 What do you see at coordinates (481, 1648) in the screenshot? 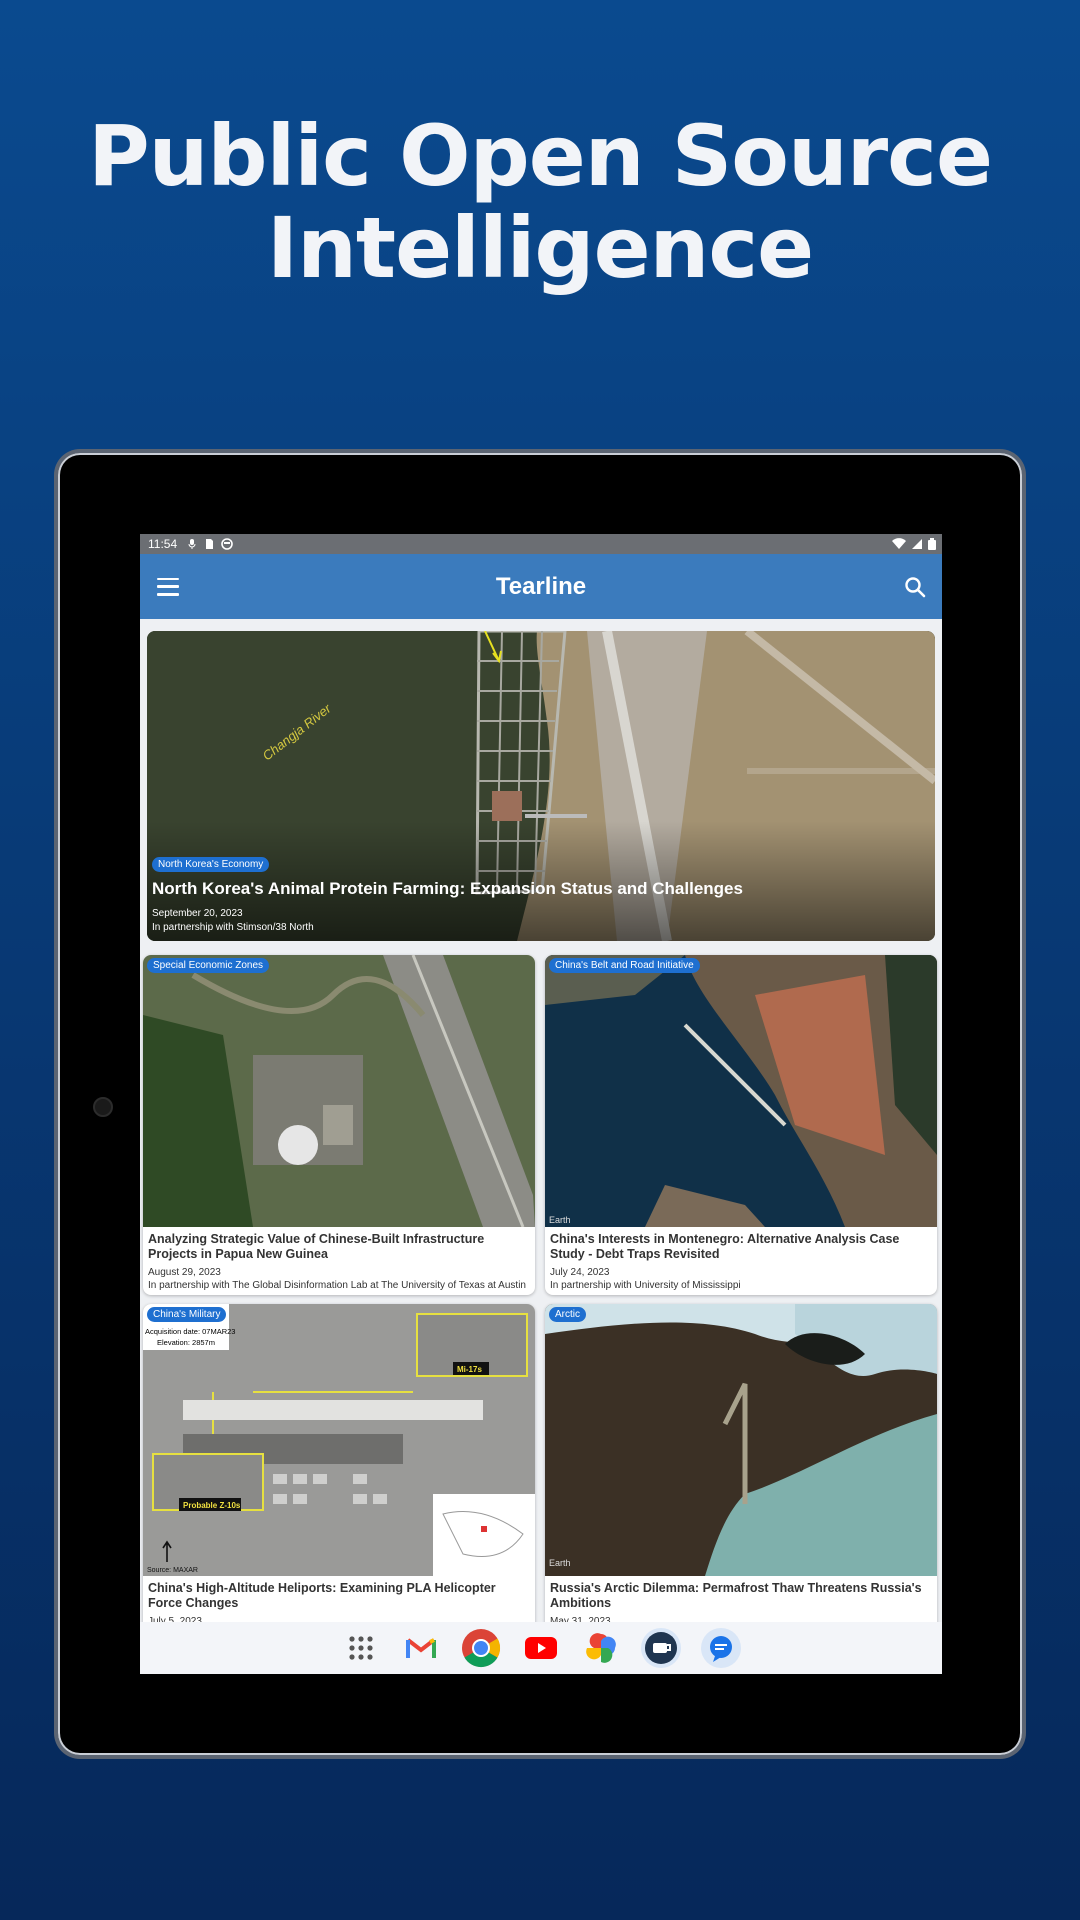
I see `chrome-icon` at bounding box center [481, 1648].